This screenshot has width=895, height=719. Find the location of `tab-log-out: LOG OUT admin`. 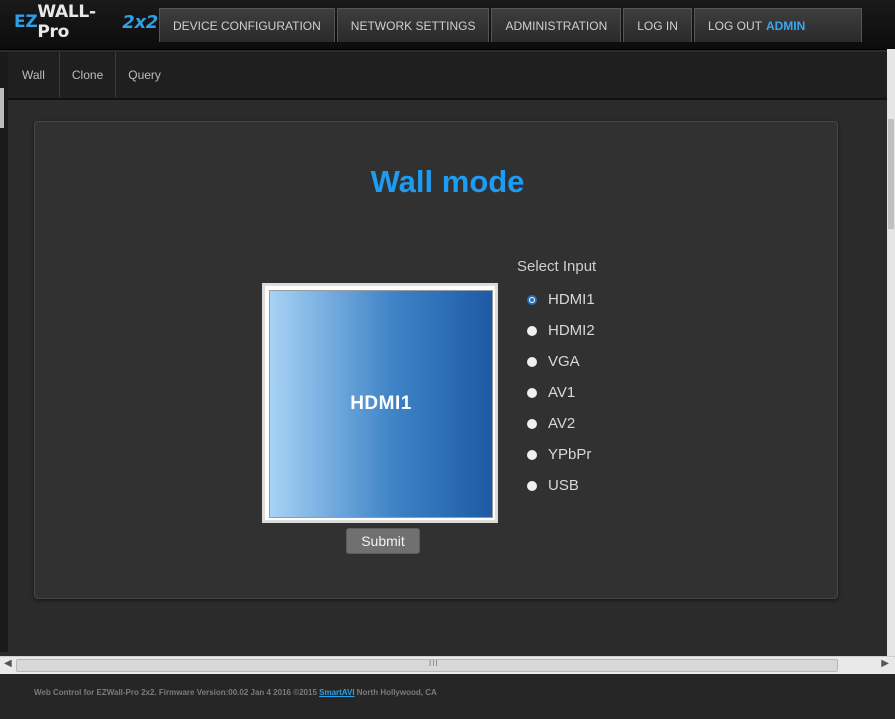

tab-log-out: LOG OUT admin is located at coordinates (777, 25).